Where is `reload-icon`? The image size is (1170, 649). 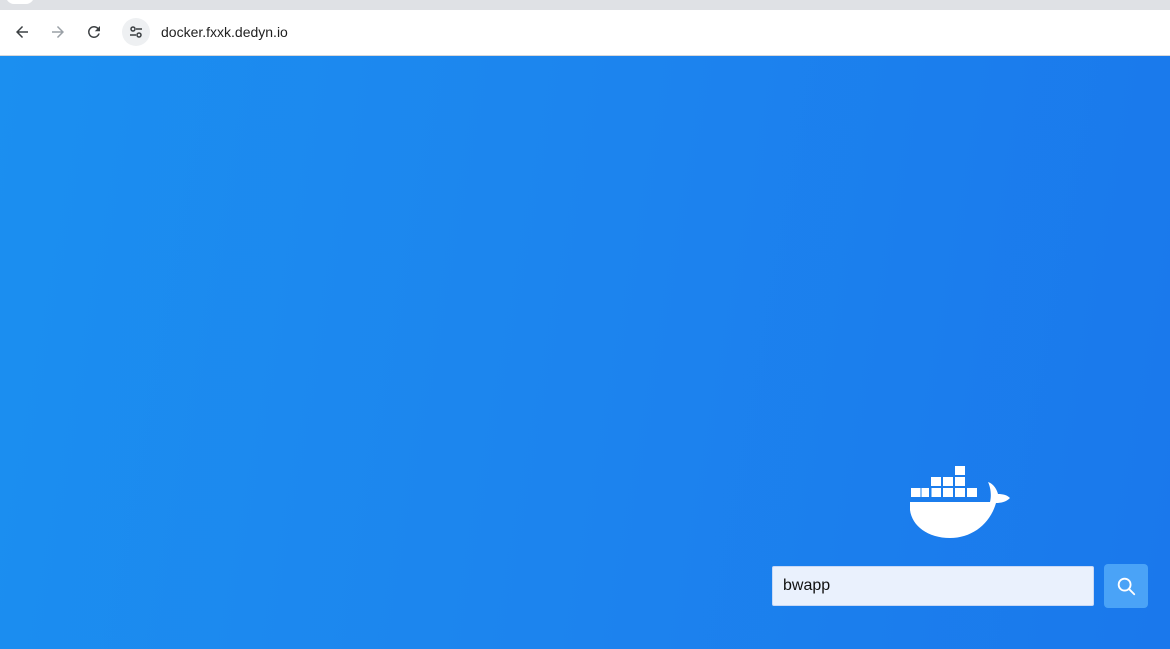 reload-icon is located at coordinates (94, 31).